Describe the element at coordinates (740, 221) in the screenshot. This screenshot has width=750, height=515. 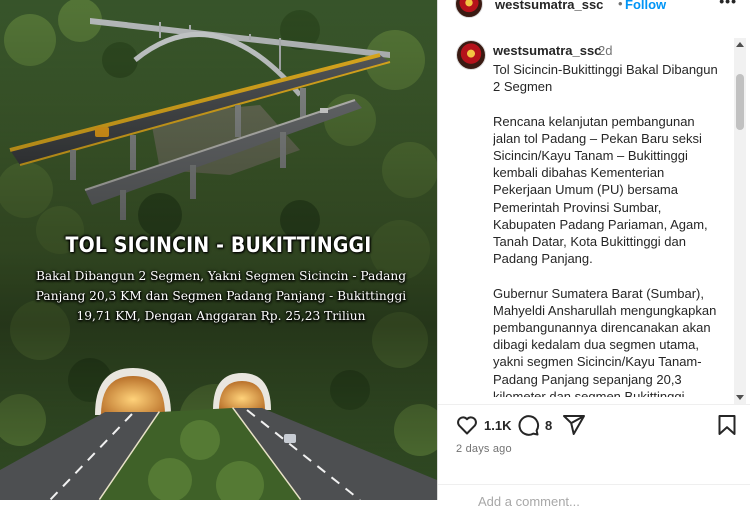
I see `comments-scrollbar` at that location.